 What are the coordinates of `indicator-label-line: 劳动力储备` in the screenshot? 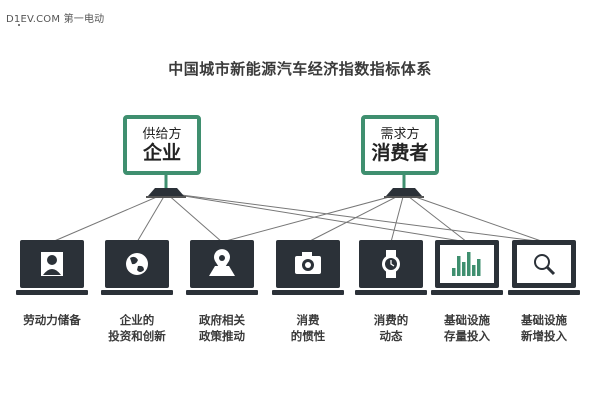 It's located at (52, 320).